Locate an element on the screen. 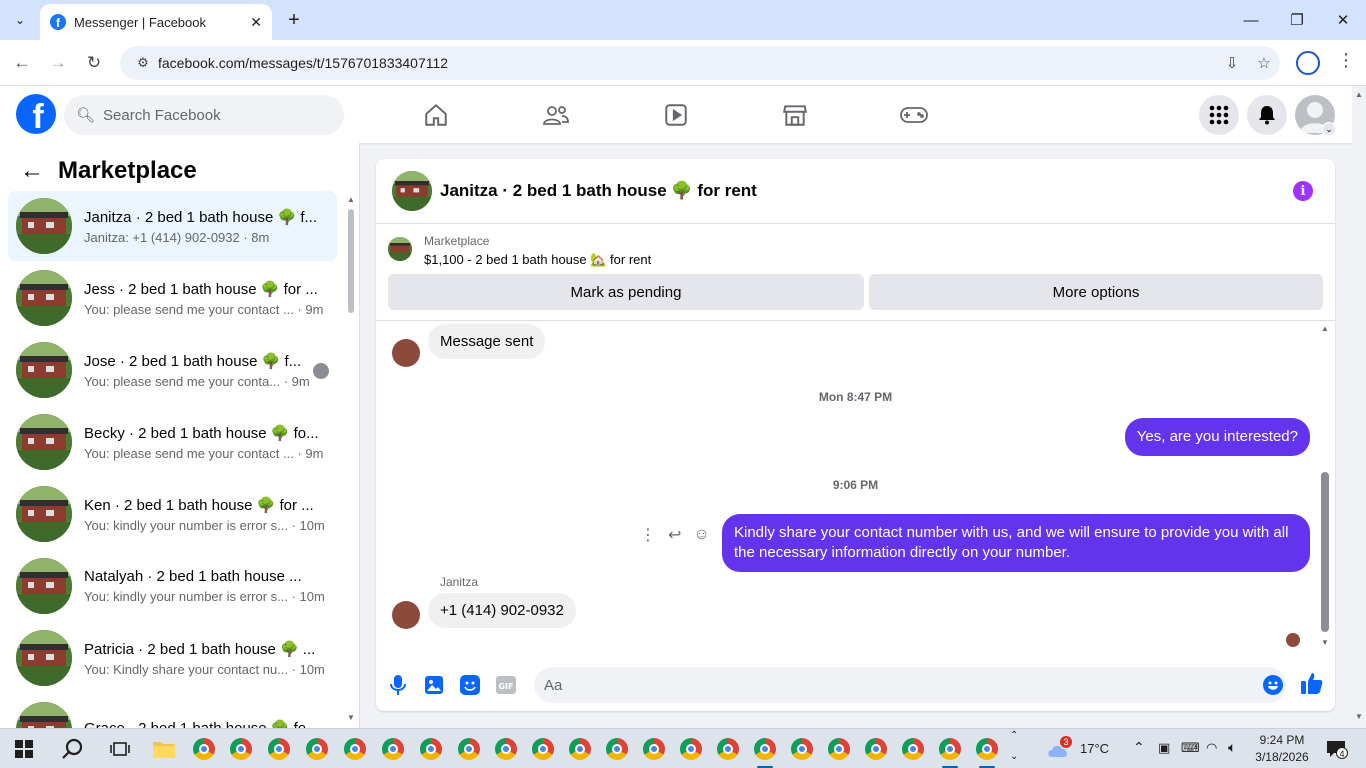  chat-scrollbar: ▲ ▼ is located at coordinates (1325, 487).